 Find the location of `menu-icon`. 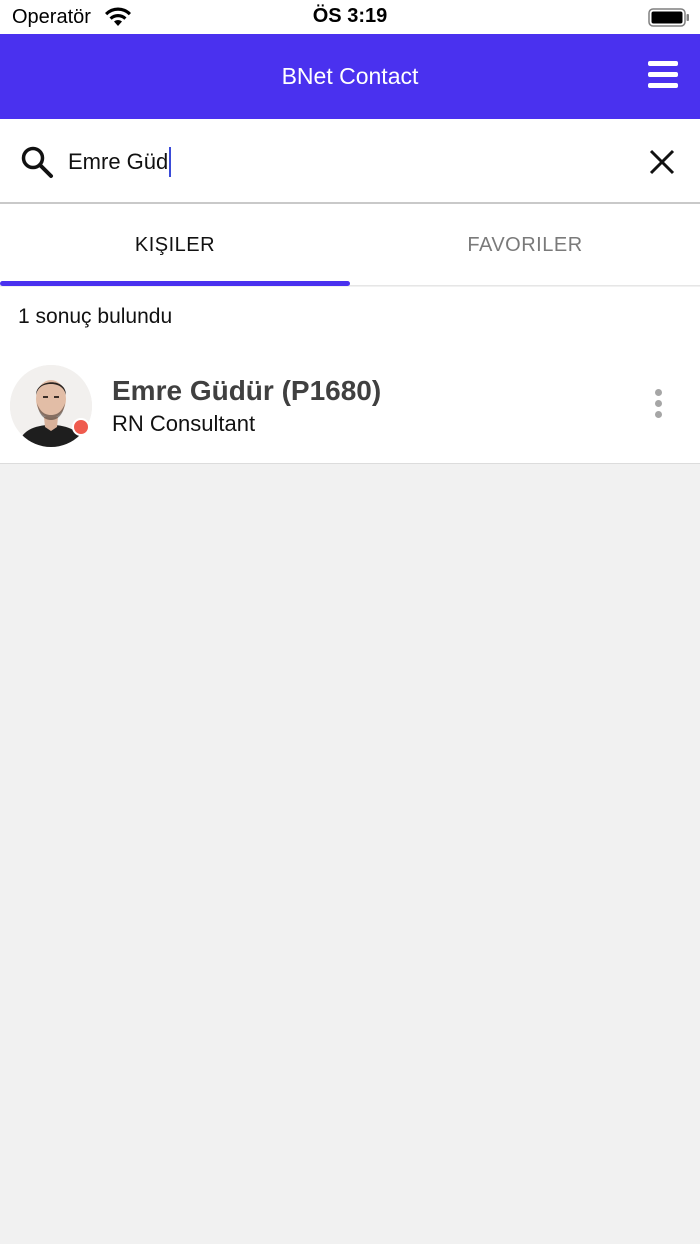

menu-icon is located at coordinates (663, 63).